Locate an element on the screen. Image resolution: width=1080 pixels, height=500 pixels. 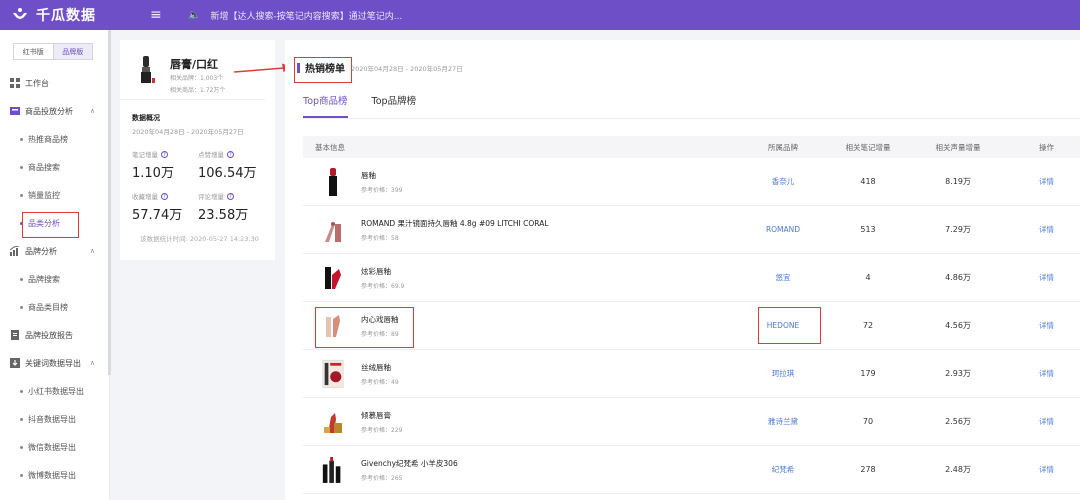
highlight-product-row is located at coordinates (364, 327).